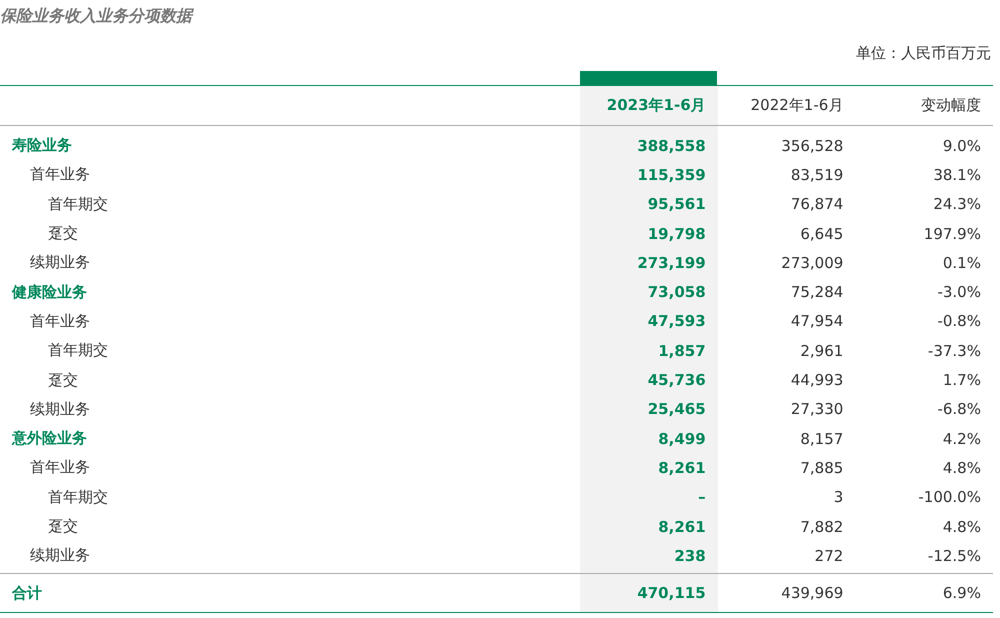 This screenshot has height=618, width=1000. I want to click on table-cell: 115,359, so click(671, 175).